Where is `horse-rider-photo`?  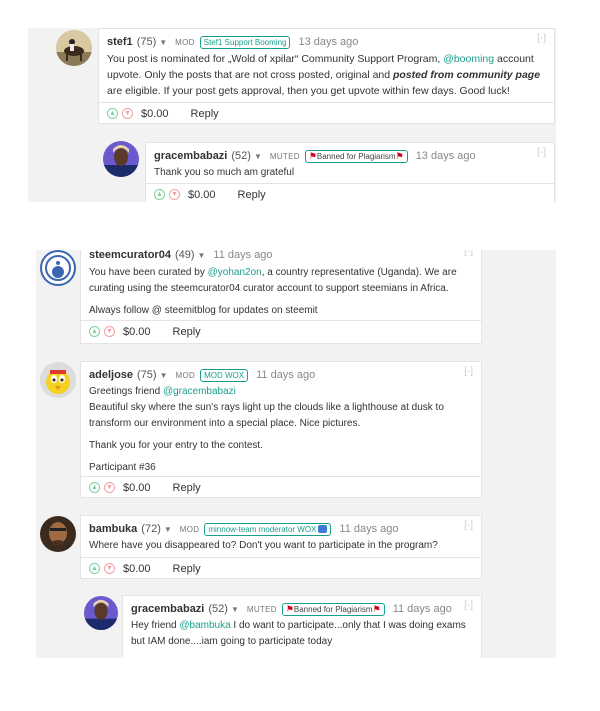
horse-rider-photo is located at coordinates (74, 48).